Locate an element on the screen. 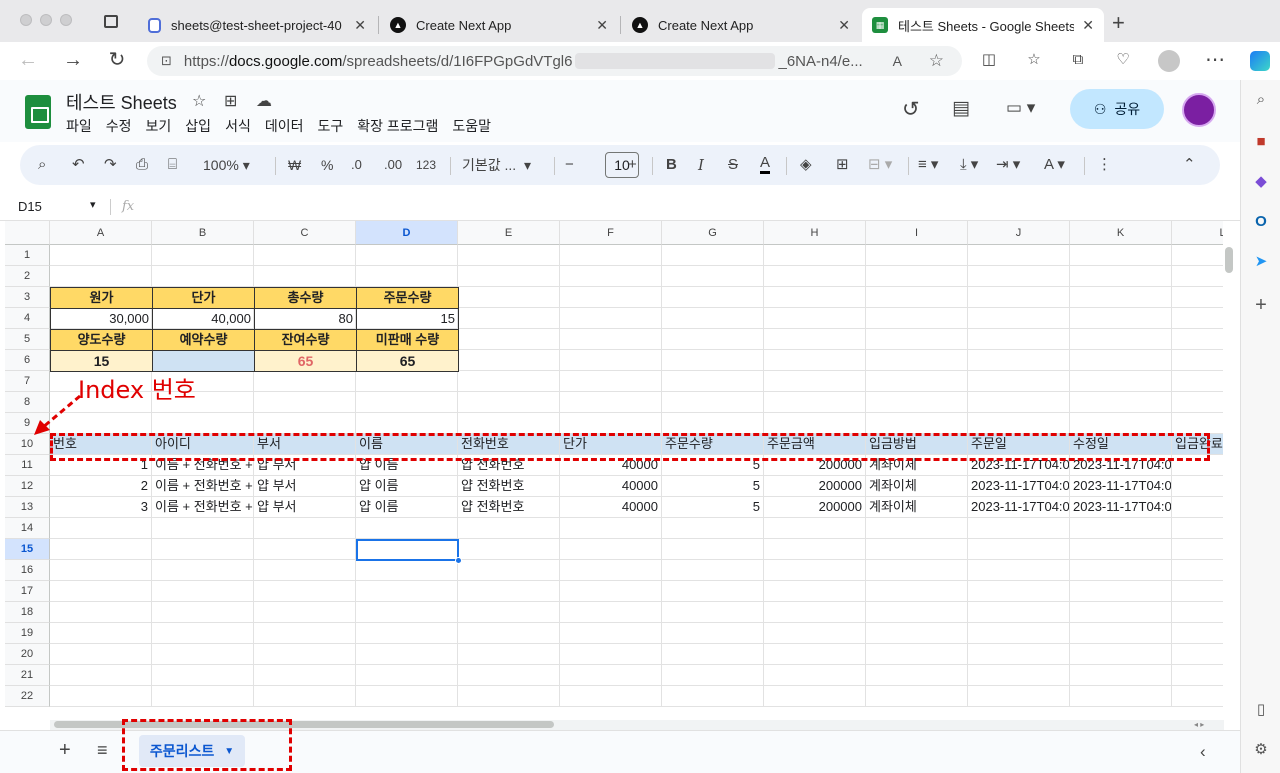 Image resolution: width=1280 pixels, height=773 pixels. name-box-dropdown-icon: ▾ is located at coordinates (93, 204).